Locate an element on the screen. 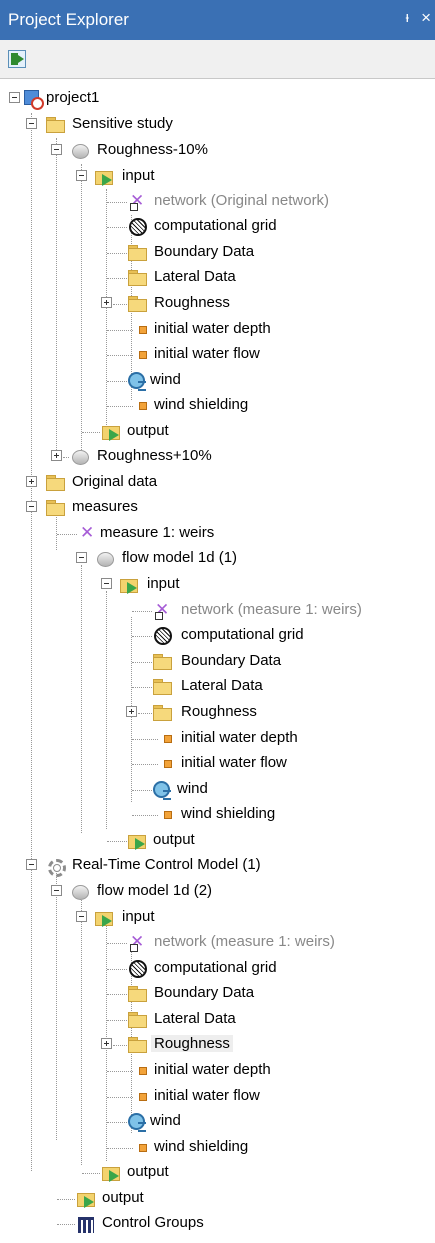 The width and height of the screenshot is (435, 1243). node-label: Sensitive study is located at coordinates (122, 123).